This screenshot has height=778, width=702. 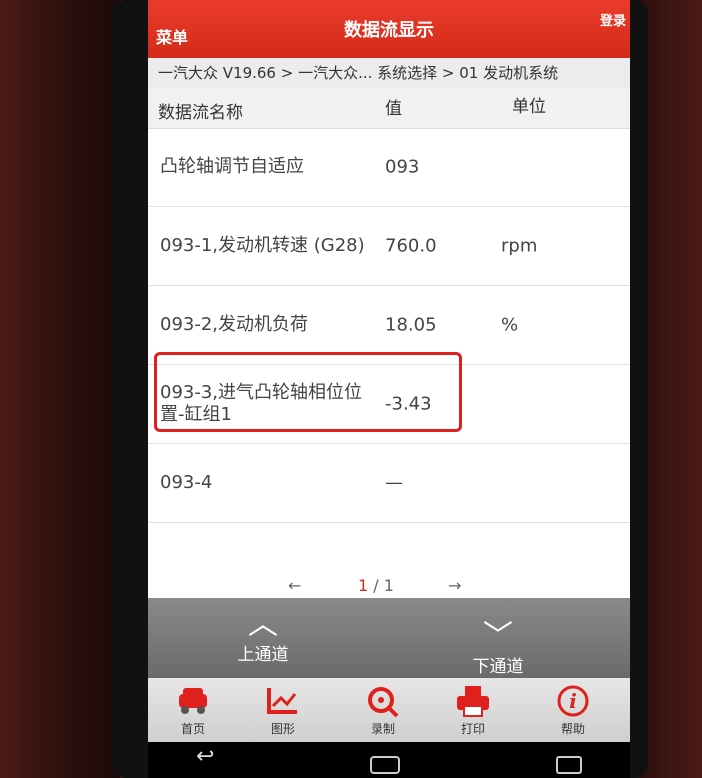 What do you see at coordinates (193, 701) in the screenshot?
I see `car-home-icon` at bounding box center [193, 701].